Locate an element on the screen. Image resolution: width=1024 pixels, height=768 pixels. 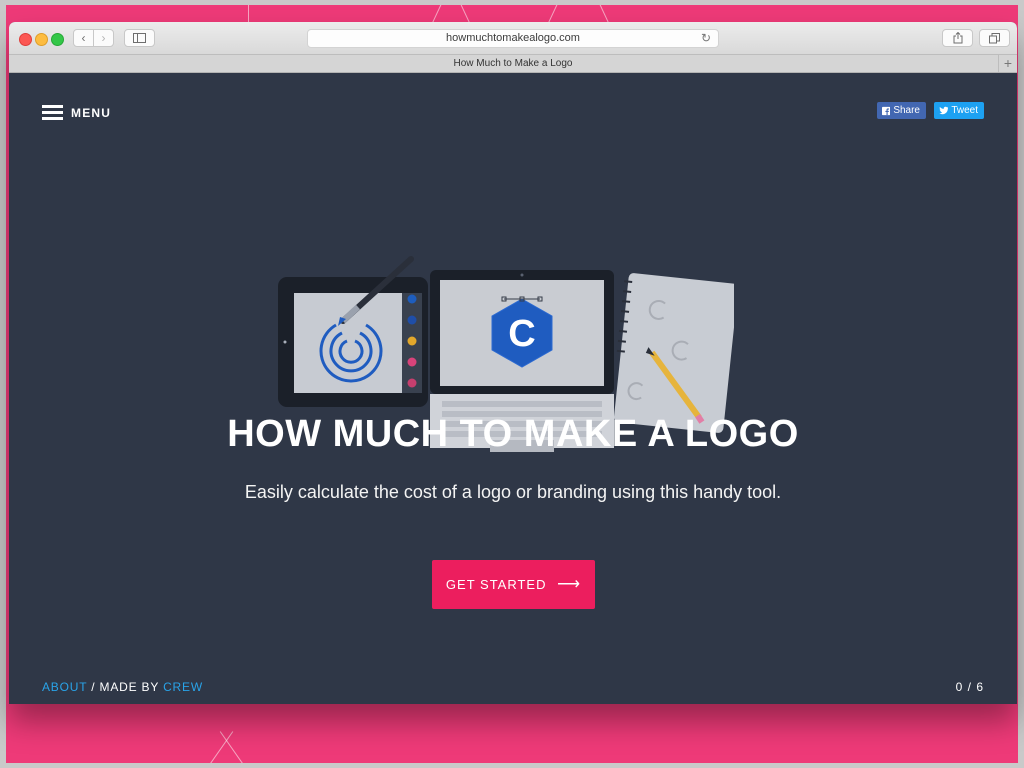
chevron-left-icon: ‹ is located at coordinates (83, 38).